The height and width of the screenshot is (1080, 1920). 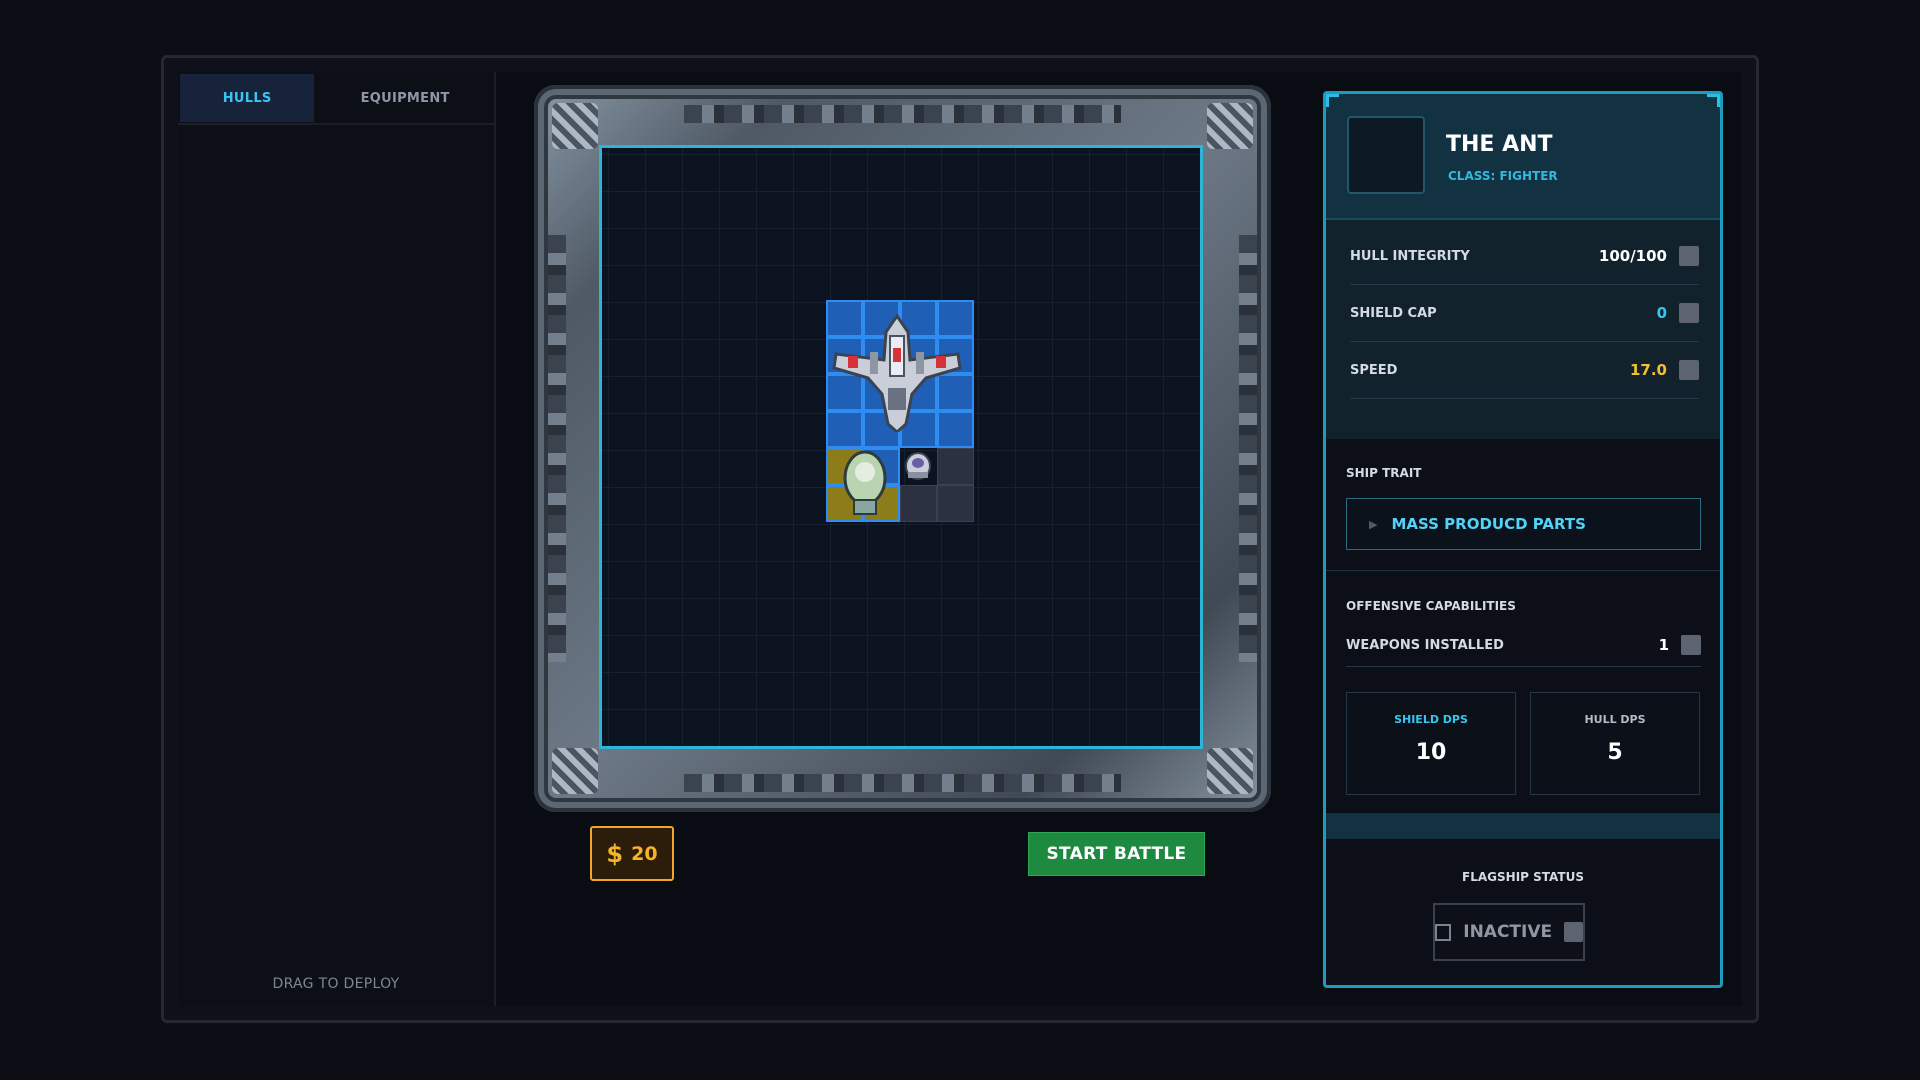 I want to click on weapons-value: 1, so click(x=1663, y=645).